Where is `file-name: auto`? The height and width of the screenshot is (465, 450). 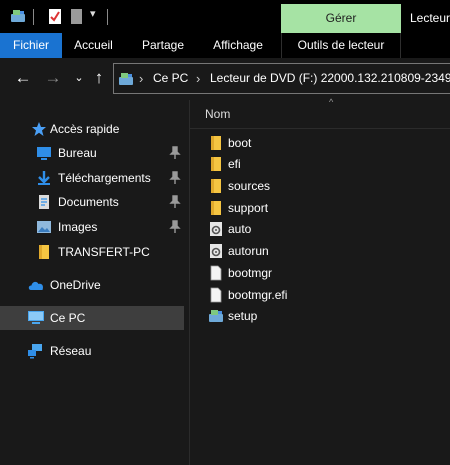
file-name: auto is located at coordinates (240, 229).